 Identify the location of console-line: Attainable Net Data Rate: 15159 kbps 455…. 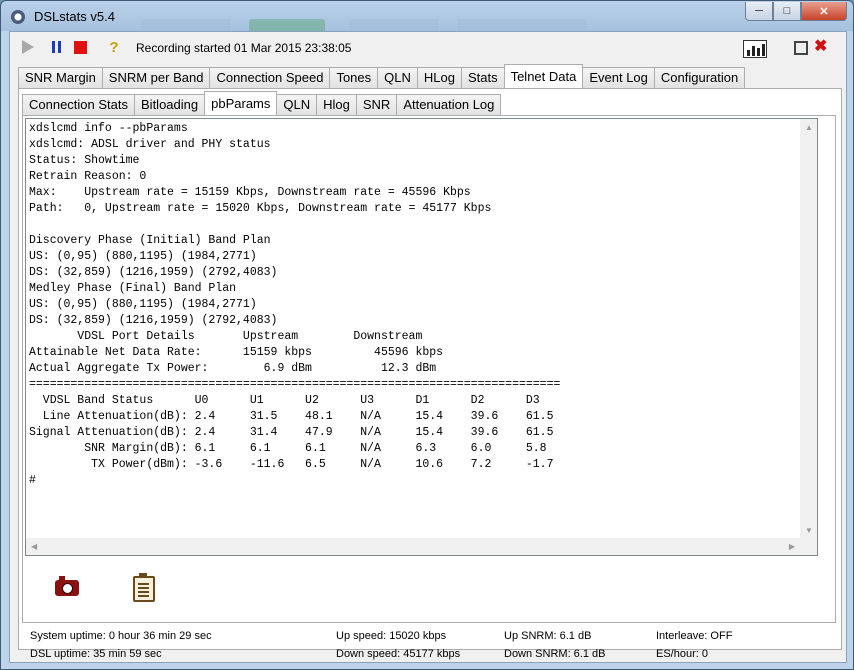
(236, 352).